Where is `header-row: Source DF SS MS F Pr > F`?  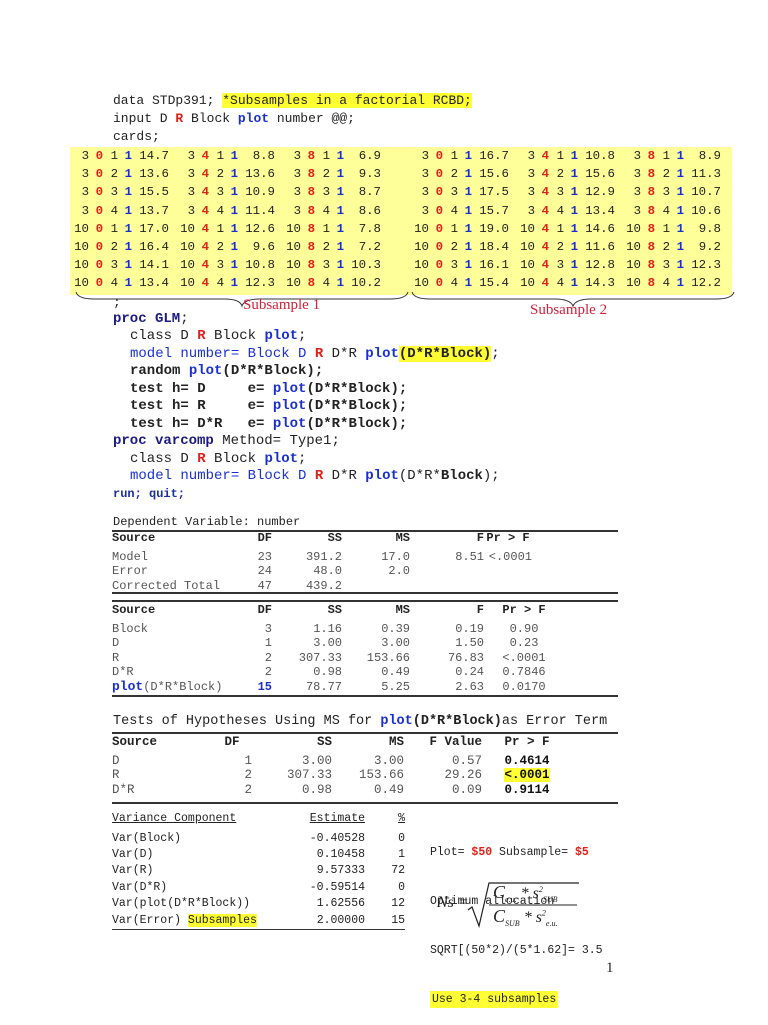 header-row: Source DF SS MS F Pr > F is located at coordinates (338, 610).